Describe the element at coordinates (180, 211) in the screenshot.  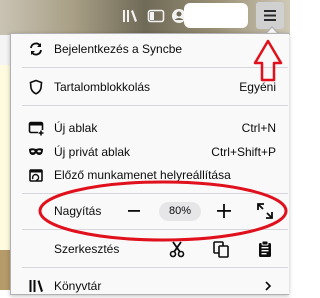
I see `zoom-reset-button: 80%` at that location.